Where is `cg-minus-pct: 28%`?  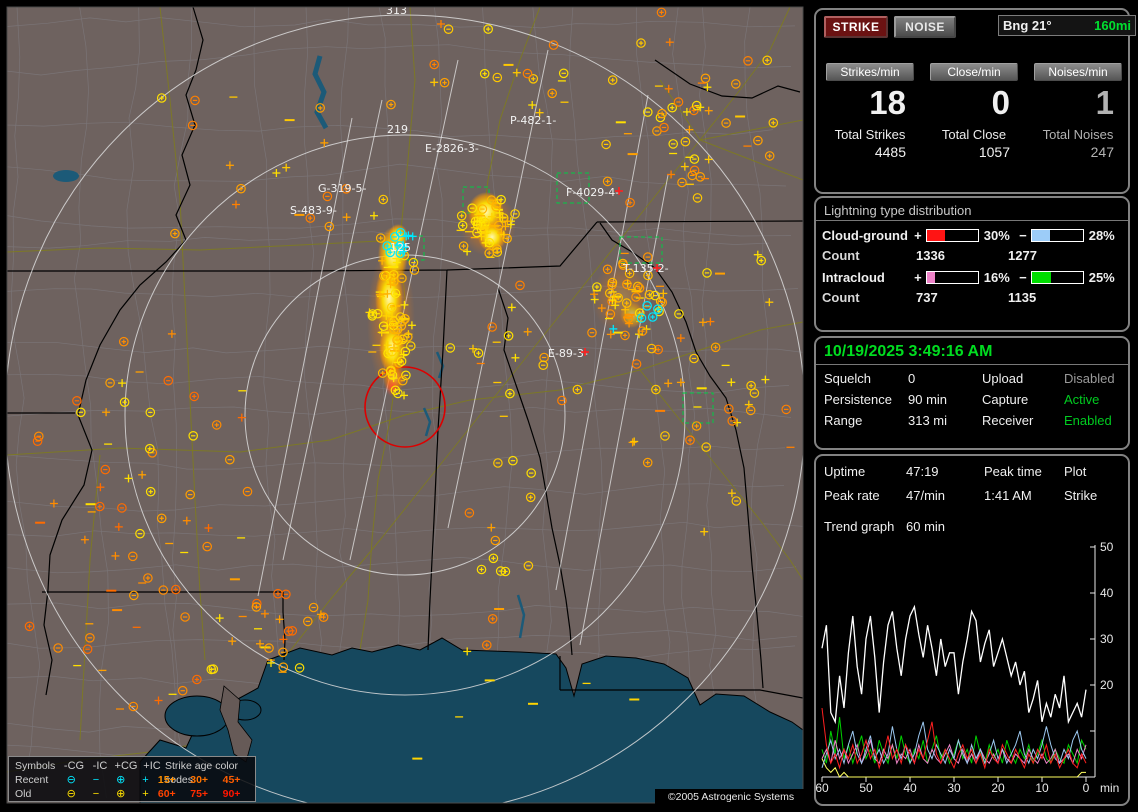
cg-minus-pct: 28% is located at coordinates (1101, 235).